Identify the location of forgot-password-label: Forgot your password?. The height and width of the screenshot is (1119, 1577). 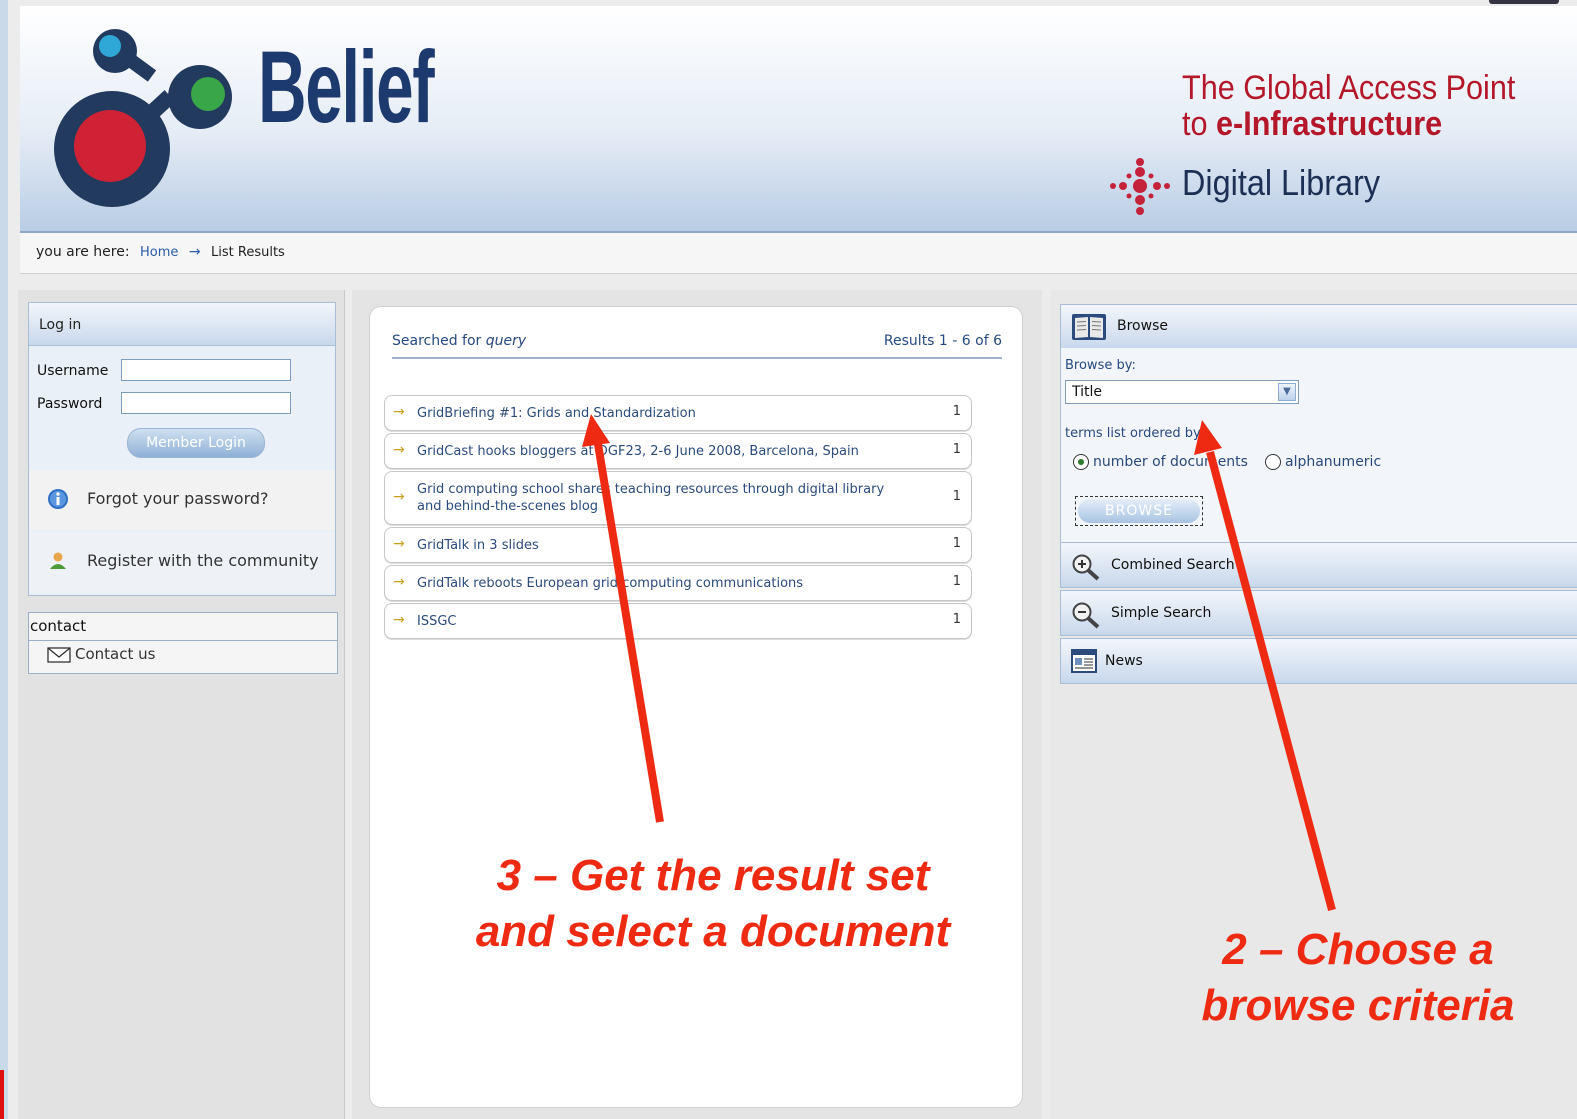
(178, 498).